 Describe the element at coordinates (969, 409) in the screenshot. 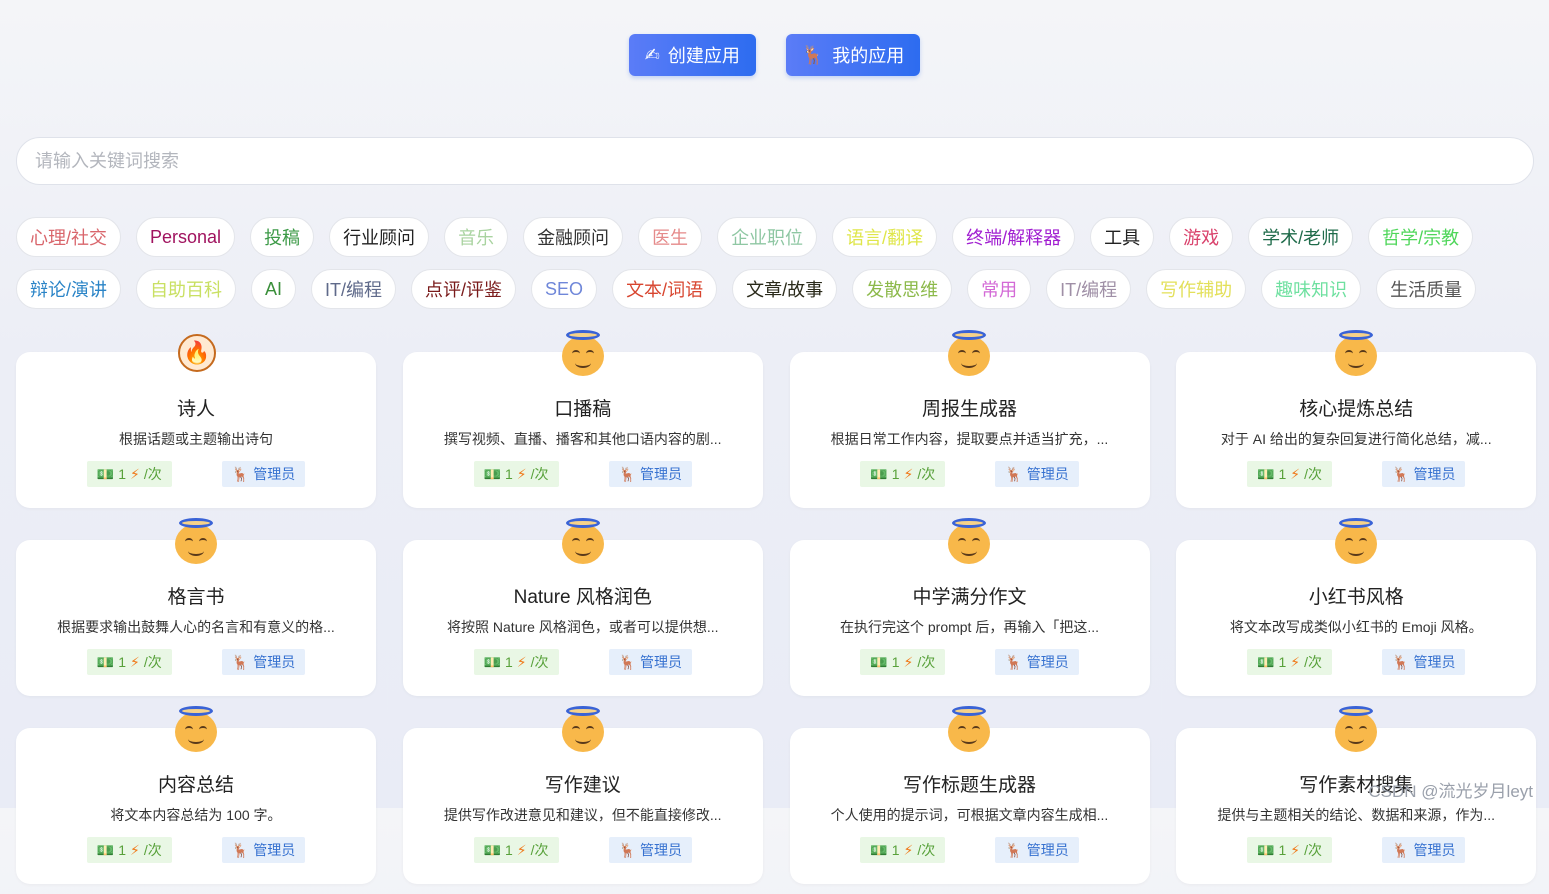

I see `app-title: 周报生成器` at that location.